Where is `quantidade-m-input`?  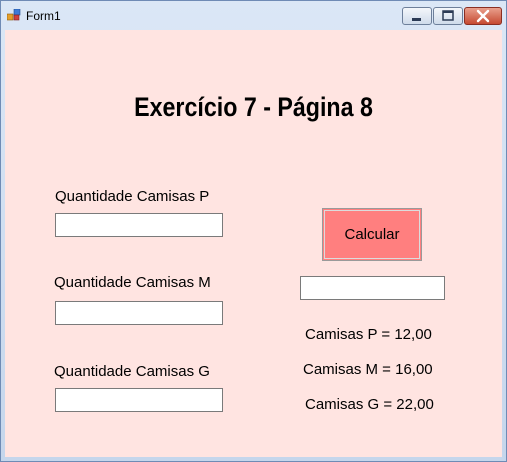 quantidade-m-input is located at coordinates (139, 313).